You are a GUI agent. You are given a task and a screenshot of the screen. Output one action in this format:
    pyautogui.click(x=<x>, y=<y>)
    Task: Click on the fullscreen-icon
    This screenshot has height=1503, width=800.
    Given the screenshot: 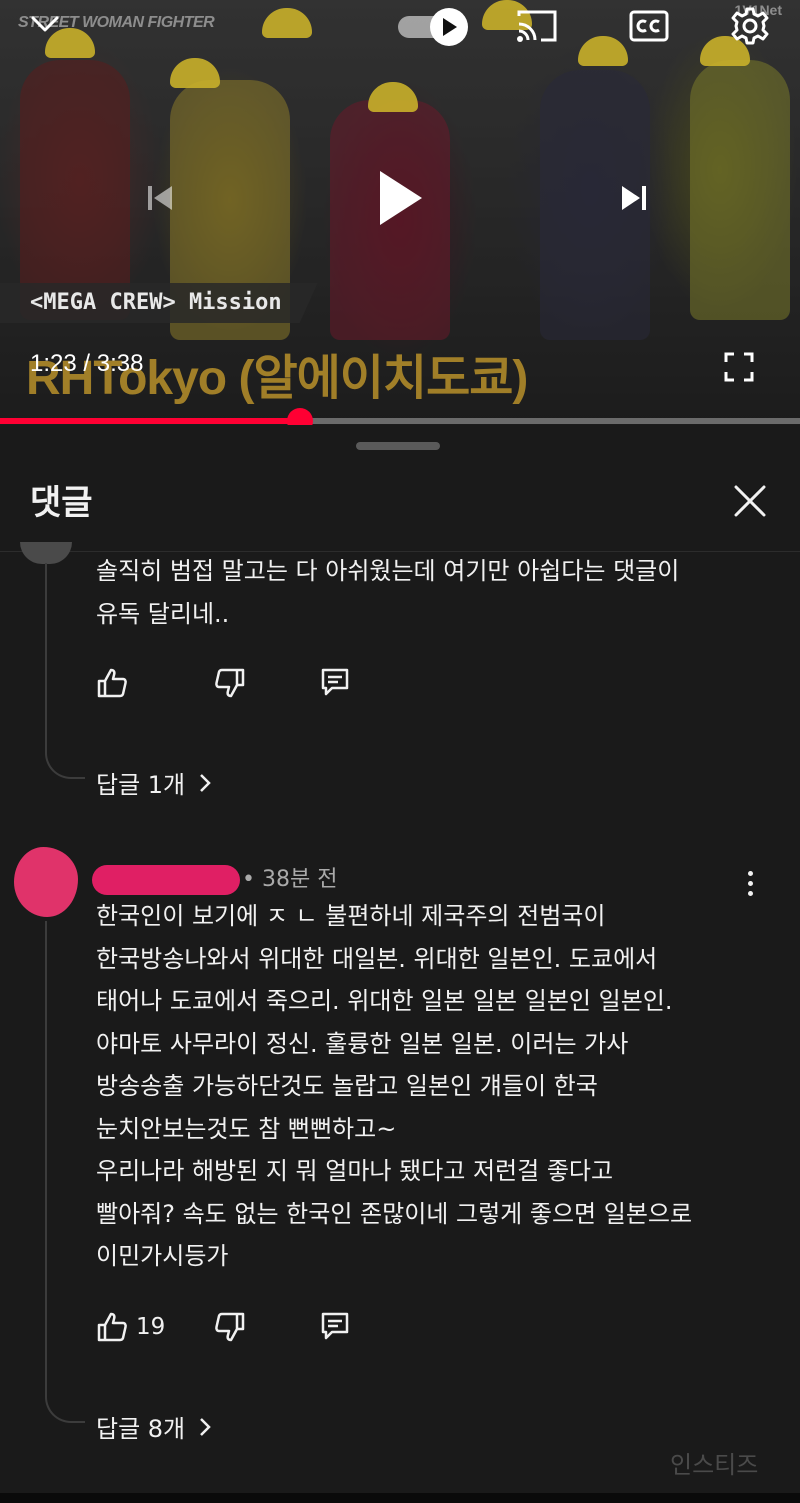 What is the action you would take?
    pyautogui.click(x=739, y=367)
    